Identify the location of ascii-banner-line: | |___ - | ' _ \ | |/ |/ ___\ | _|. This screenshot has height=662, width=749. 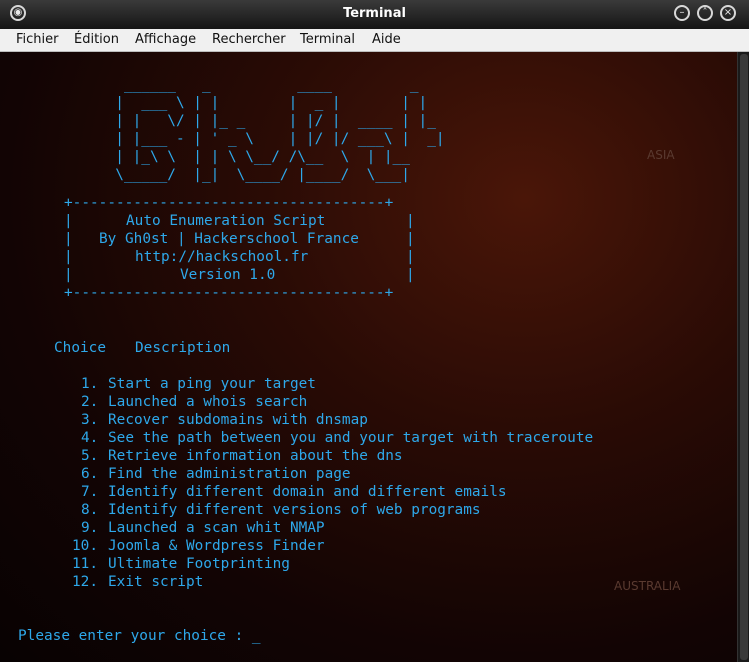
(245, 139).